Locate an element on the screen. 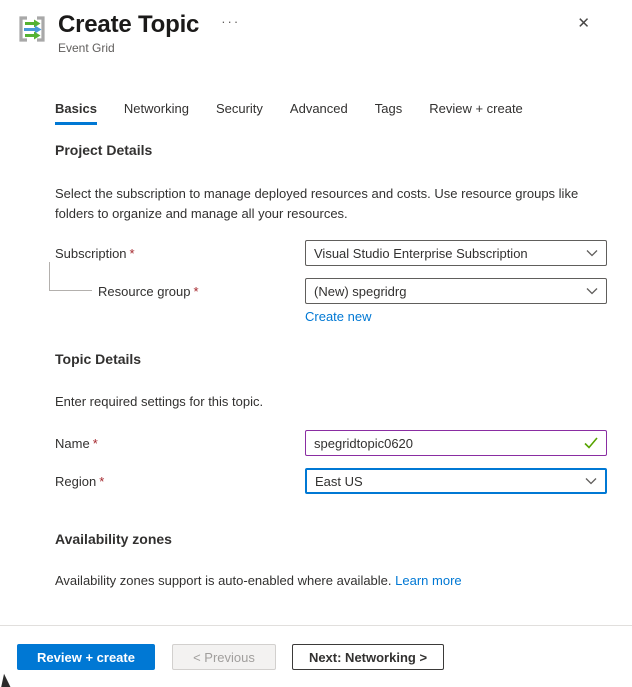 This screenshot has width=632, height=687. subscription-label: Subscription * is located at coordinates (95, 253).